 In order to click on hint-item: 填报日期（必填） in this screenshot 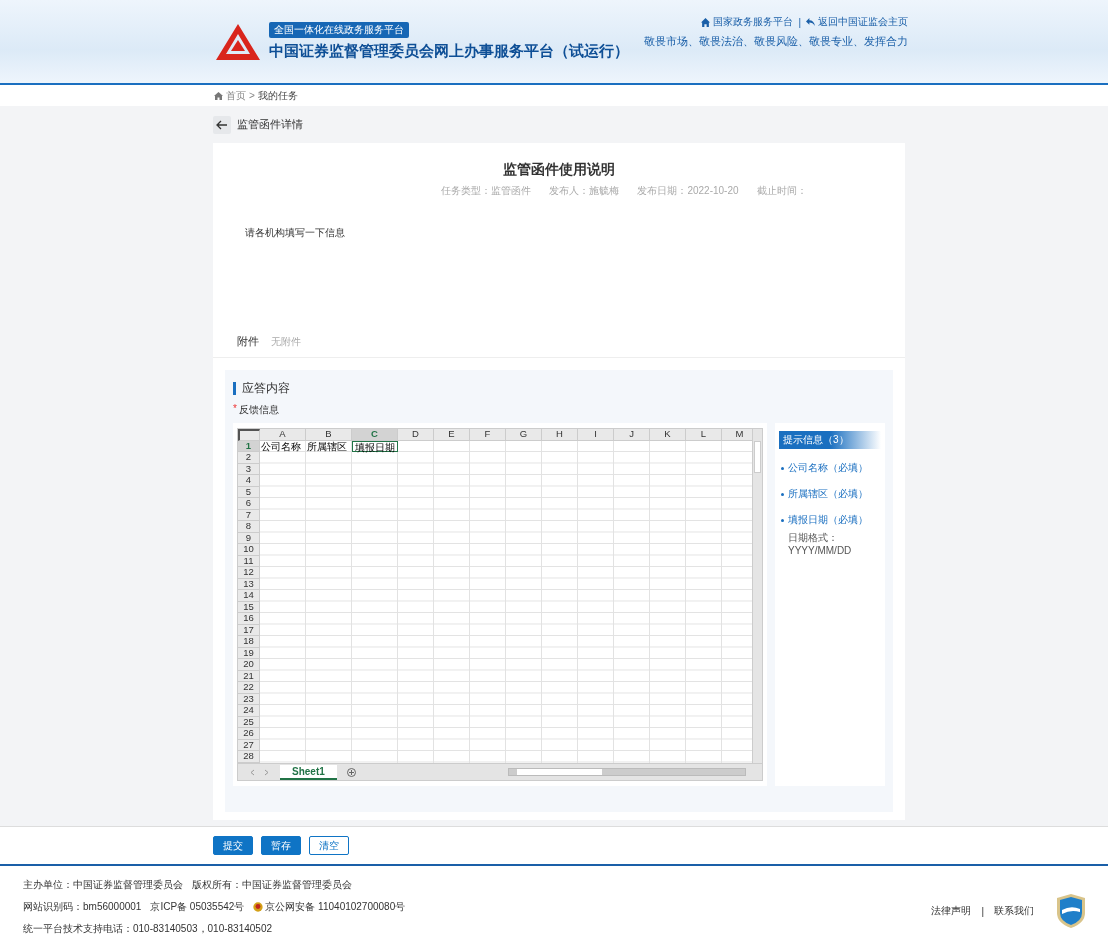, I will do `click(828, 520)`.